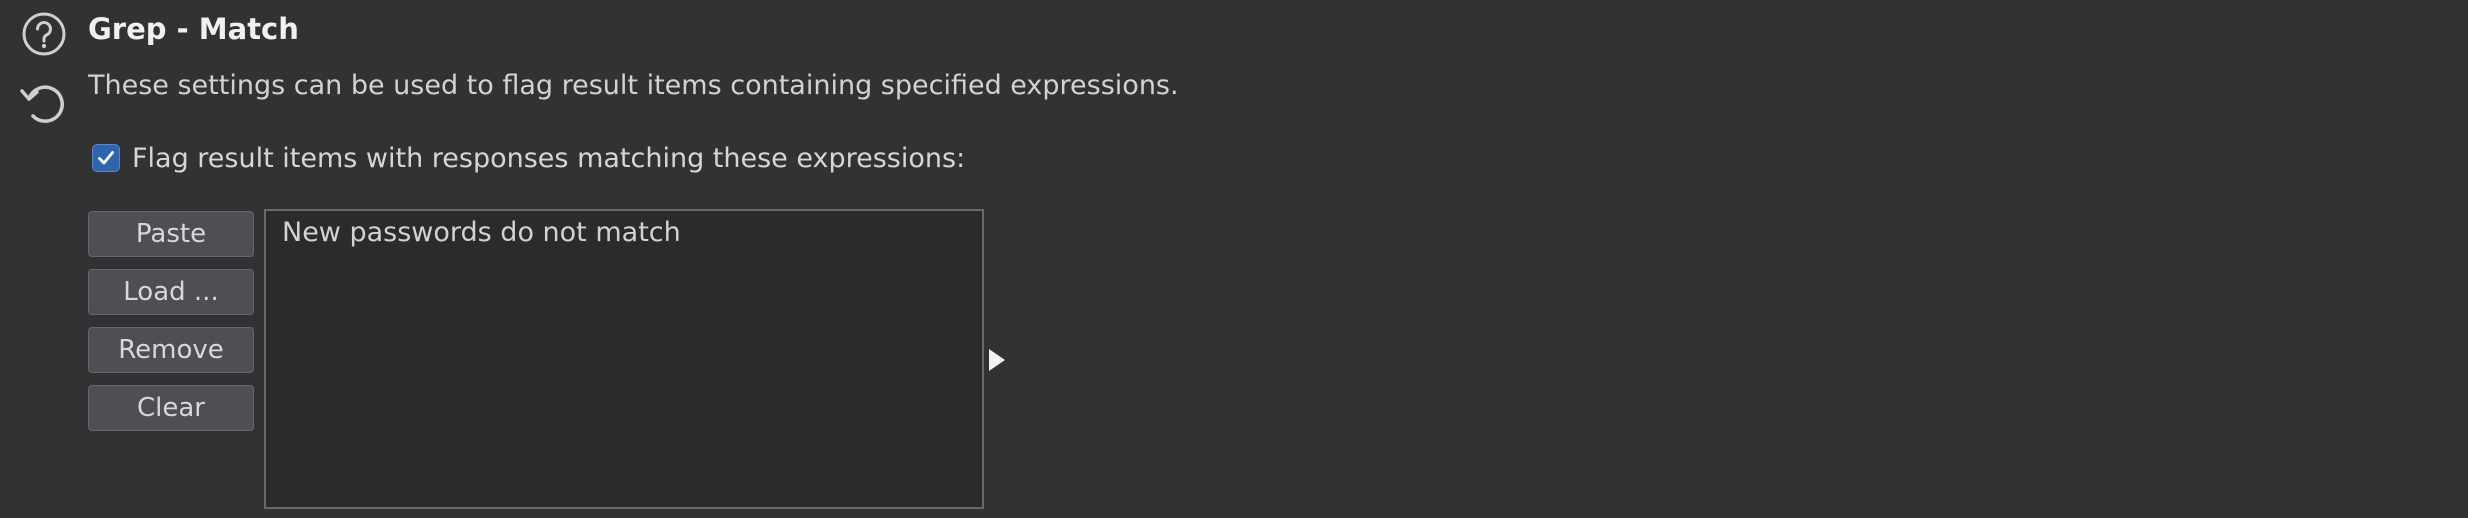  I want to click on checkmark-icon, so click(106, 158).